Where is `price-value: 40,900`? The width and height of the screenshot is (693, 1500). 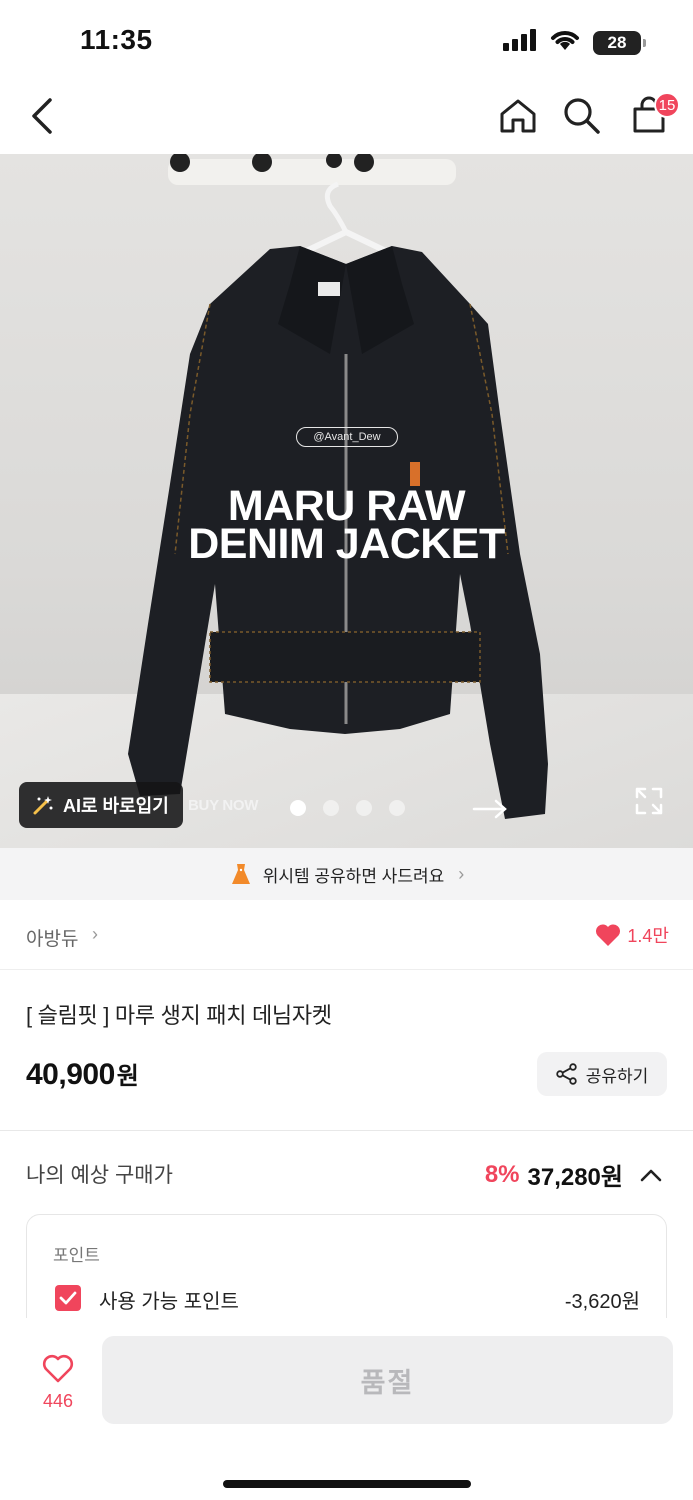 price-value: 40,900 is located at coordinates (70, 1074).